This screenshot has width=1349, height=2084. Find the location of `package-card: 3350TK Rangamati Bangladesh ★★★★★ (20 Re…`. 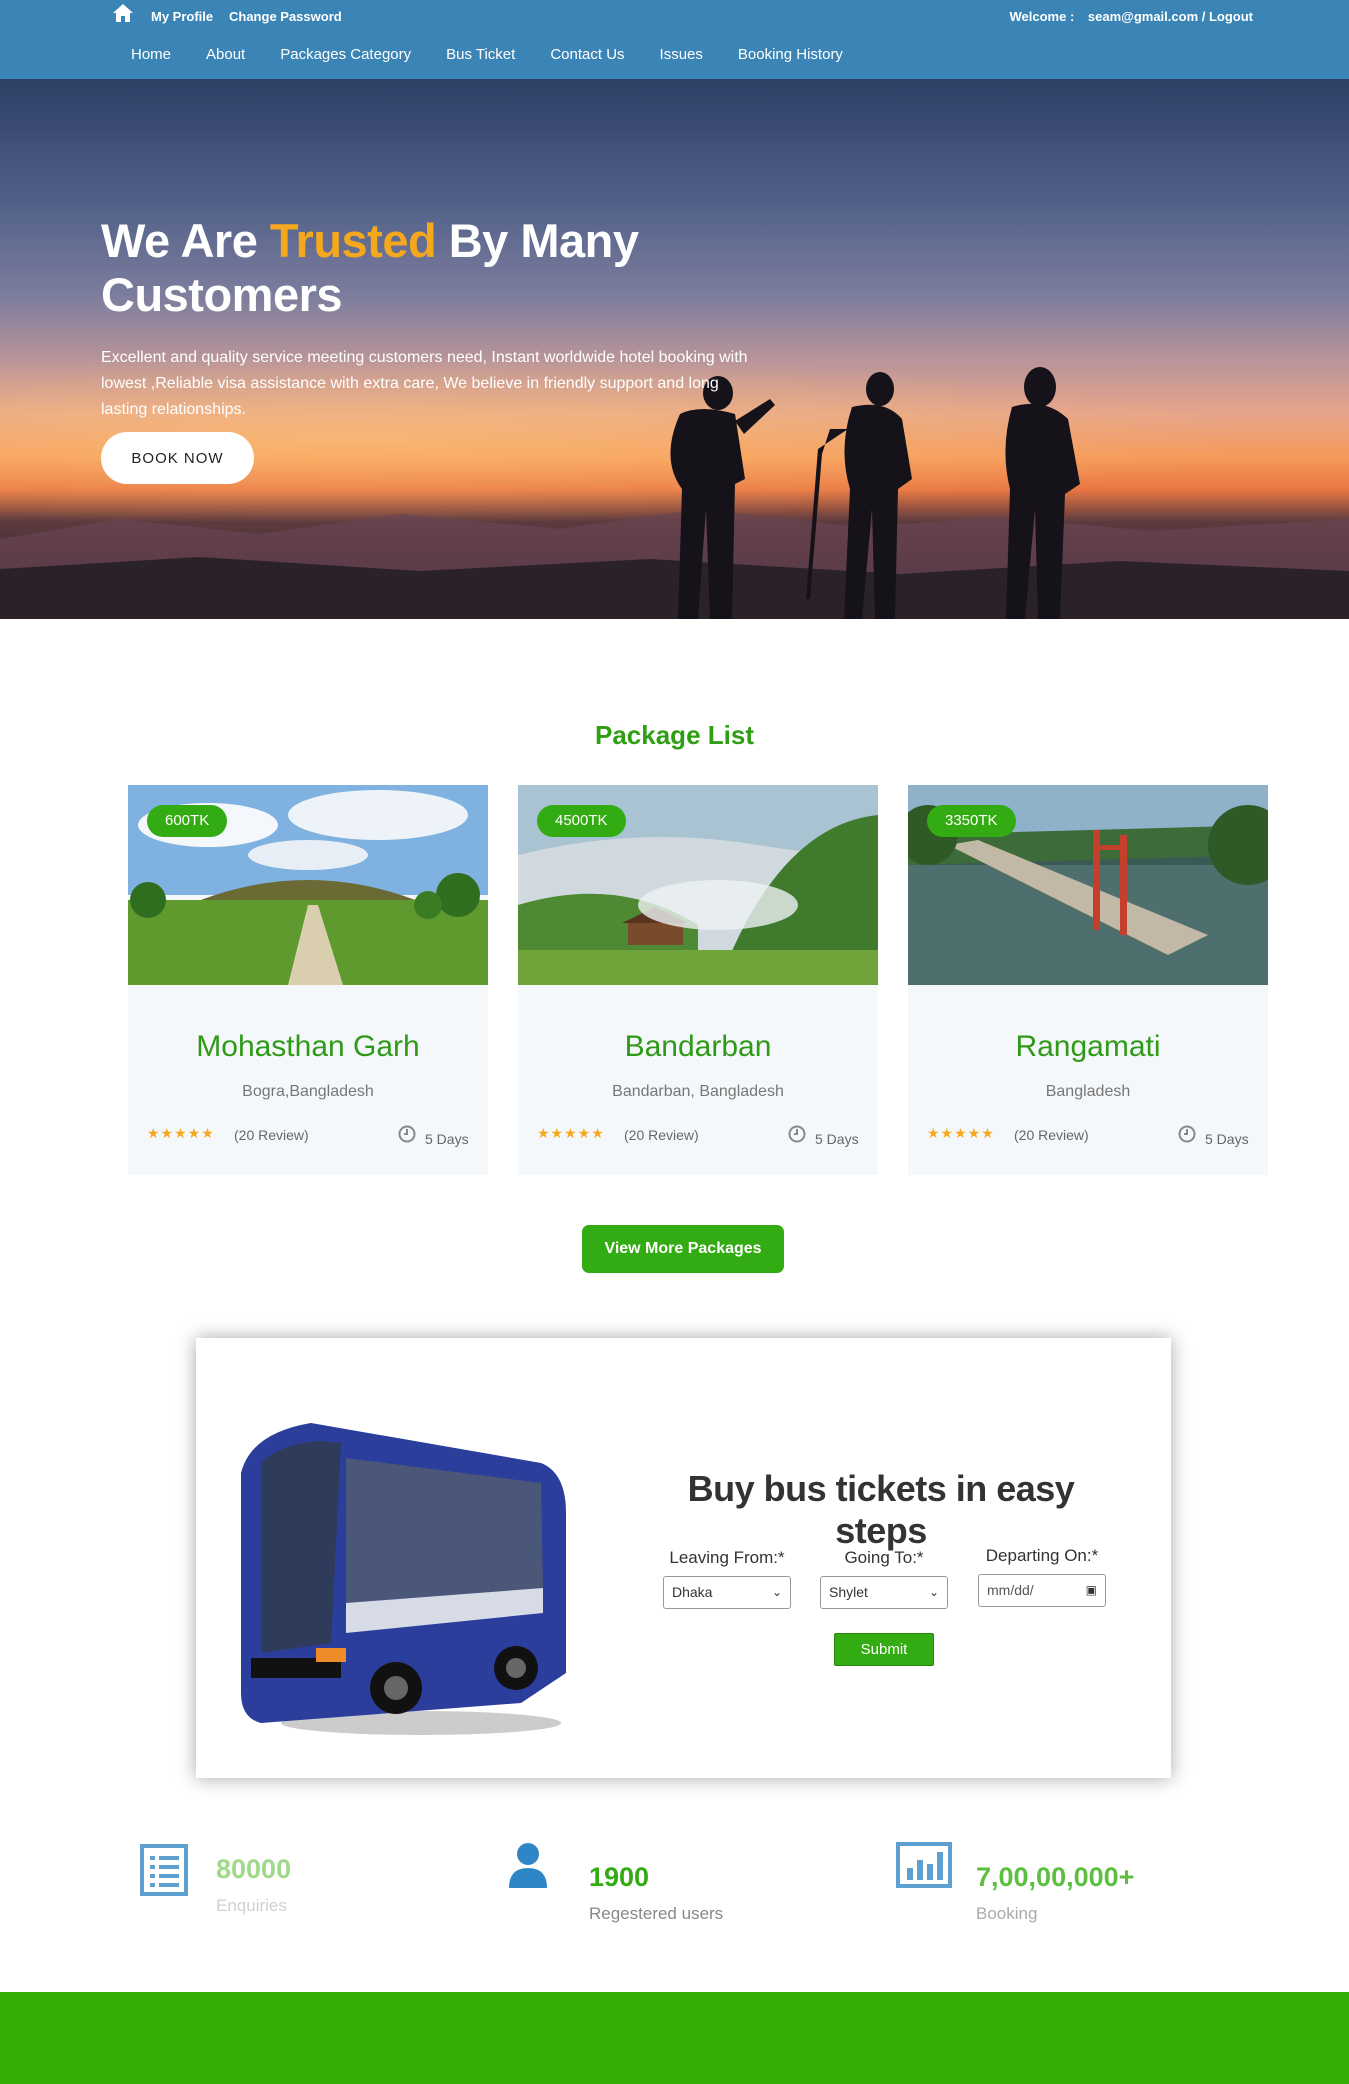

package-card: 3350TK Rangamati Bangladesh ★★★★★ (20 Re… is located at coordinates (1088, 980).